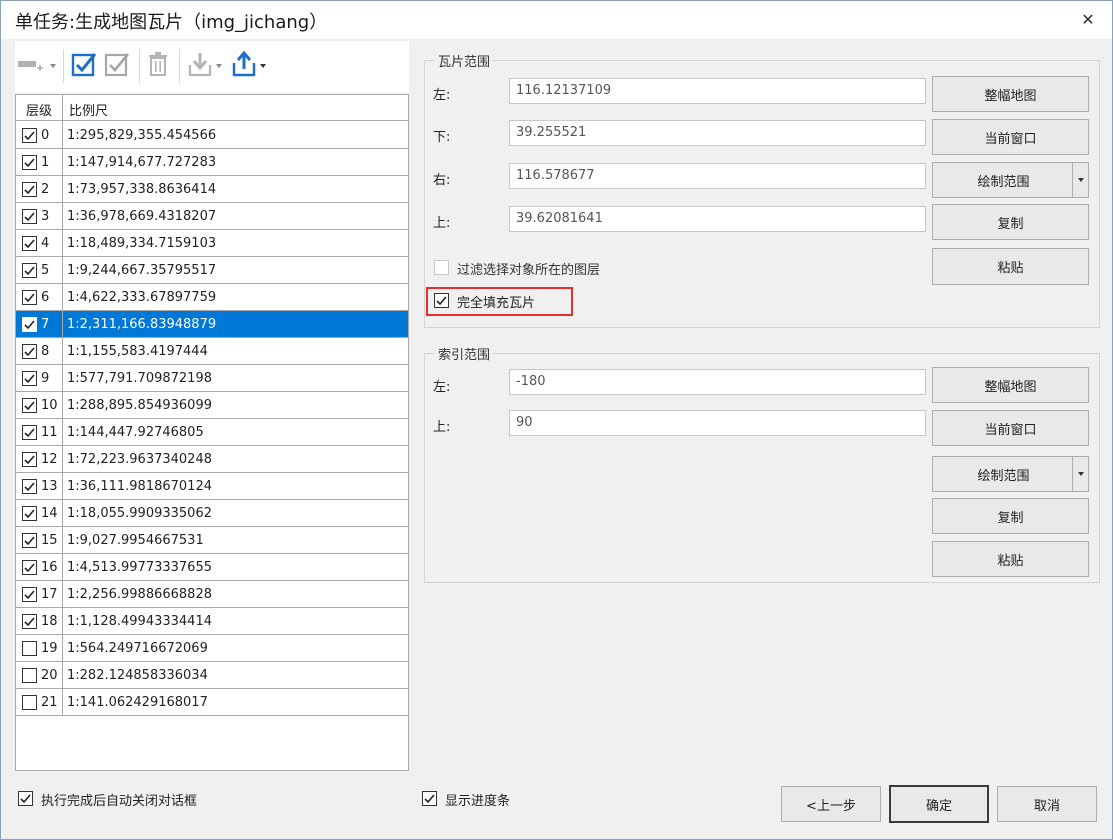  What do you see at coordinates (717, 423) in the screenshot?
I see `index-top-field: 90` at bounding box center [717, 423].